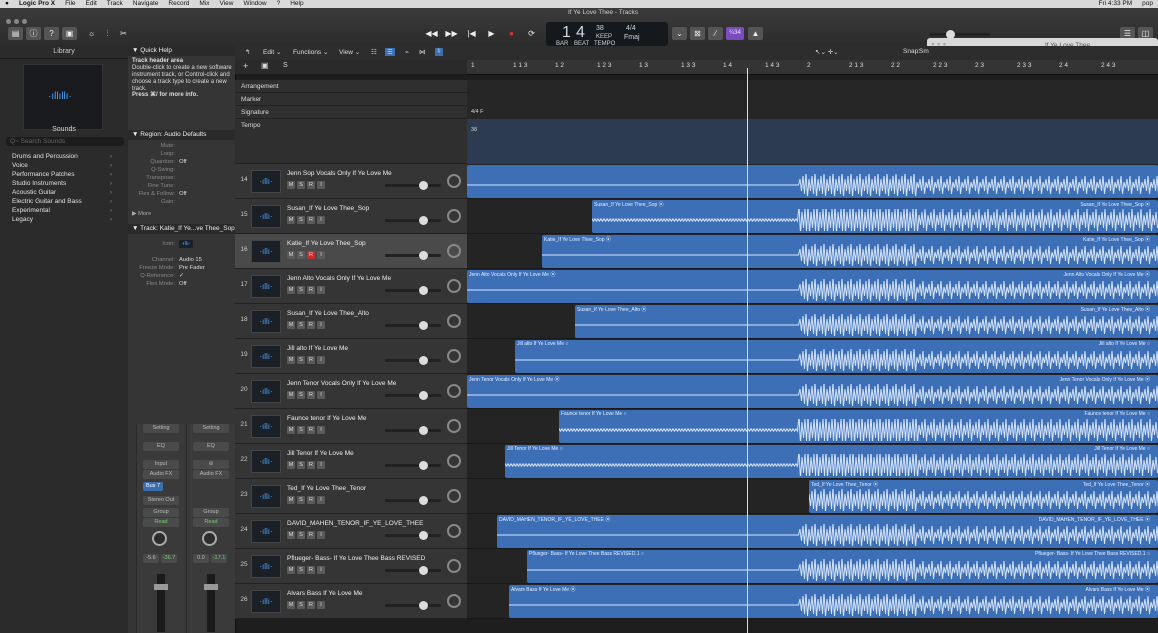 The width and height of the screenshot is (1158, 633). What do you see at coordinates (159, 538) in the screenshot?
I see `strip-pan-knob` at bounding box center [159, 538].